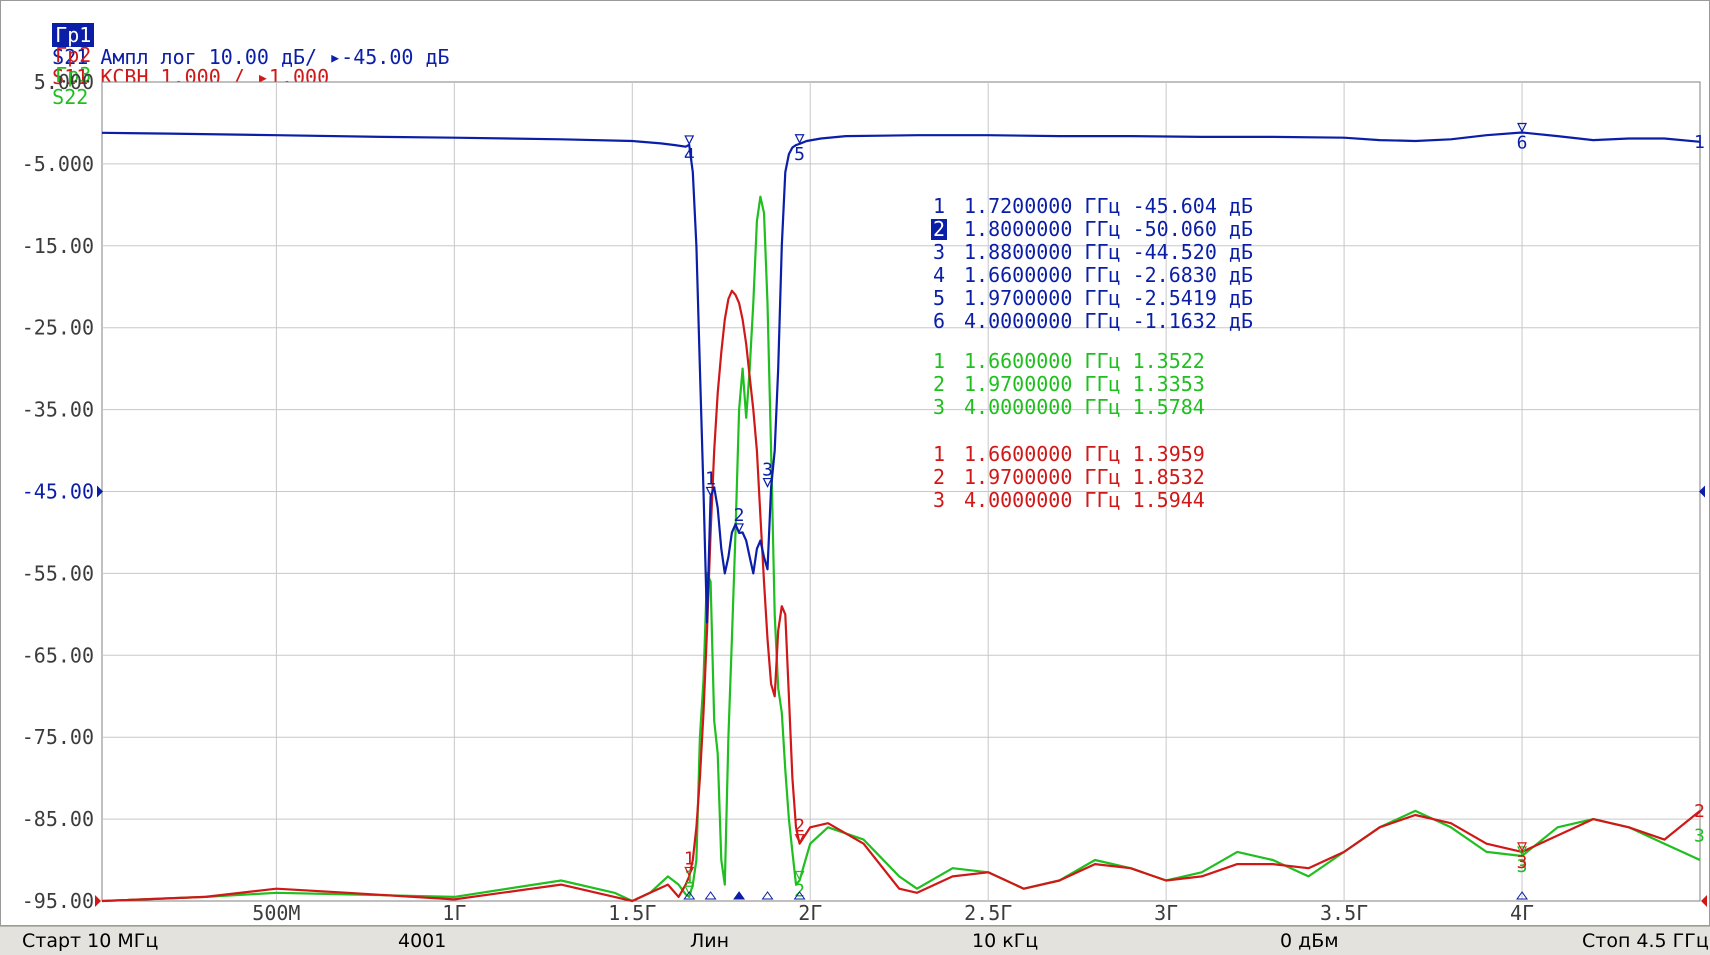 Image resolution: width=1710 pixels, height=955 pixels. What do you see at coordinates (988, 913) in the screenshot?
I see `x-tick-label: 2.5Г` at bounding box center [988, 913].